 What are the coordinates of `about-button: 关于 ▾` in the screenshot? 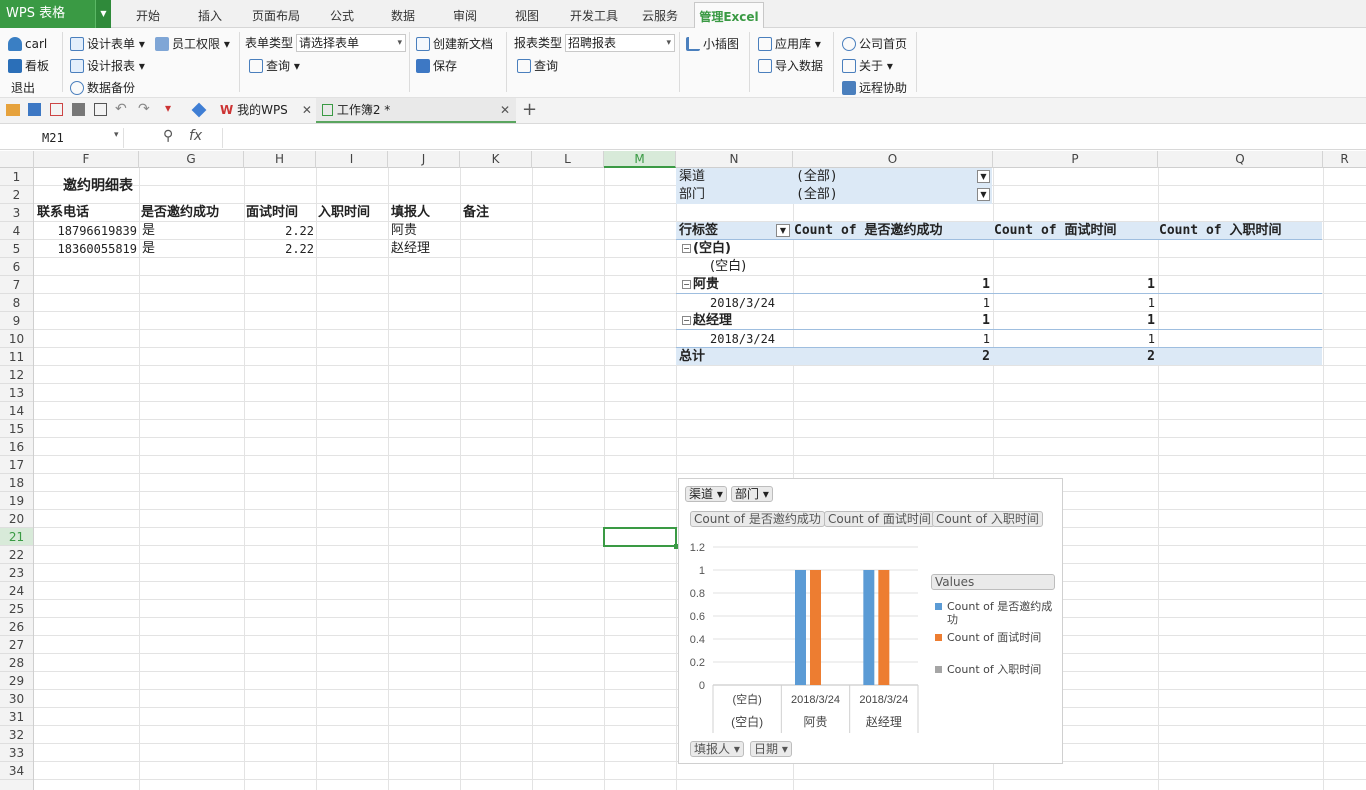 It's located at (867, 66).